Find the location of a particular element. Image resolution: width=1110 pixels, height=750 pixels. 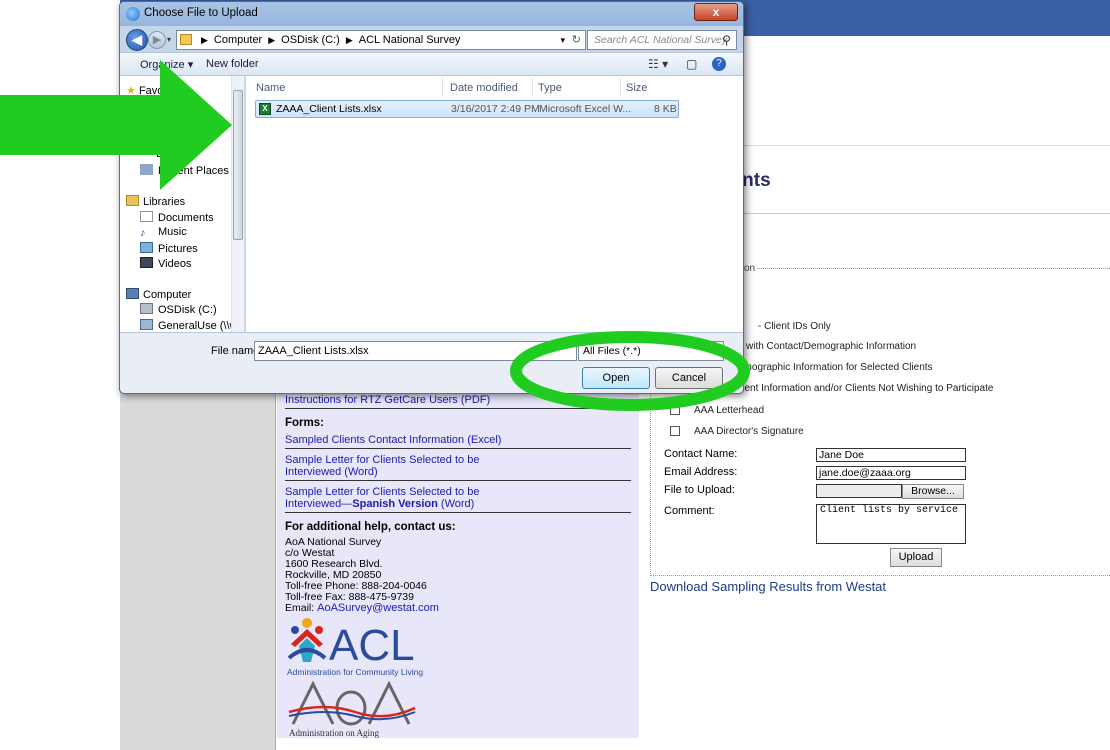

documents-icon is located at coordinates (146, 216).